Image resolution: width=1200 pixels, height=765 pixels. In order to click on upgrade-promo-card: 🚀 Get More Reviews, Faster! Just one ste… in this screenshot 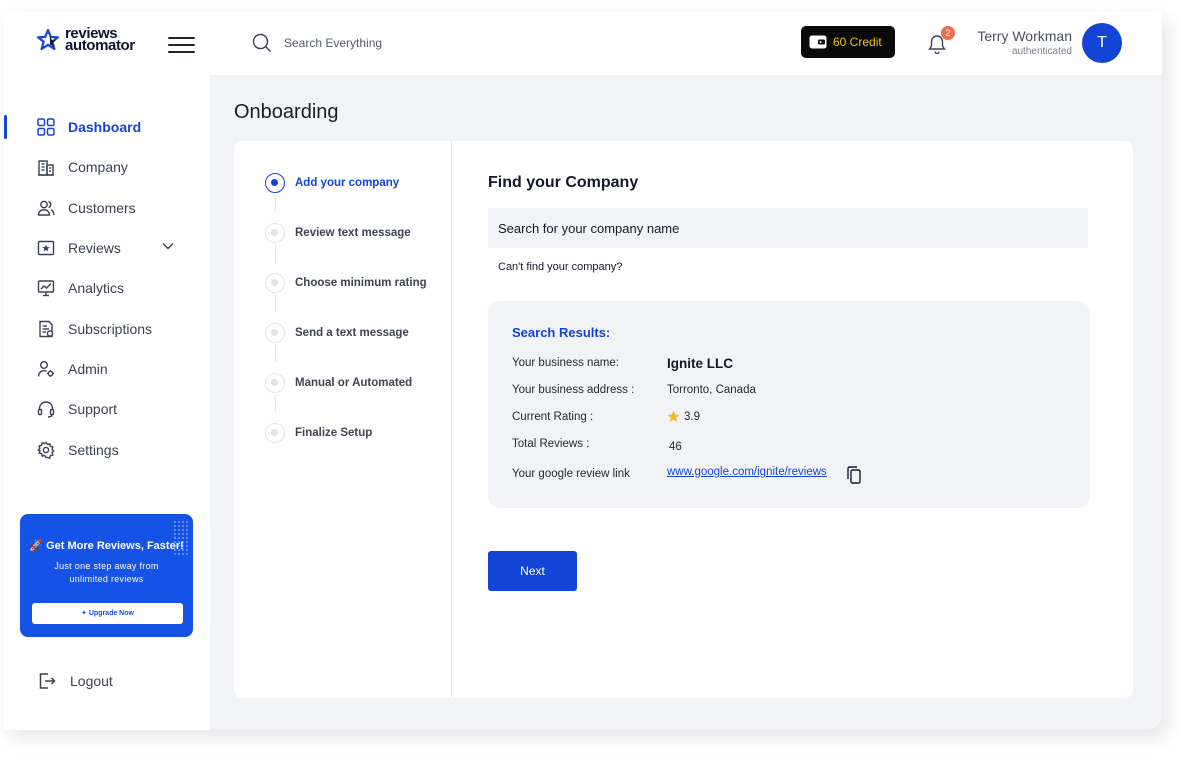, I will do `click(106, 575)`.